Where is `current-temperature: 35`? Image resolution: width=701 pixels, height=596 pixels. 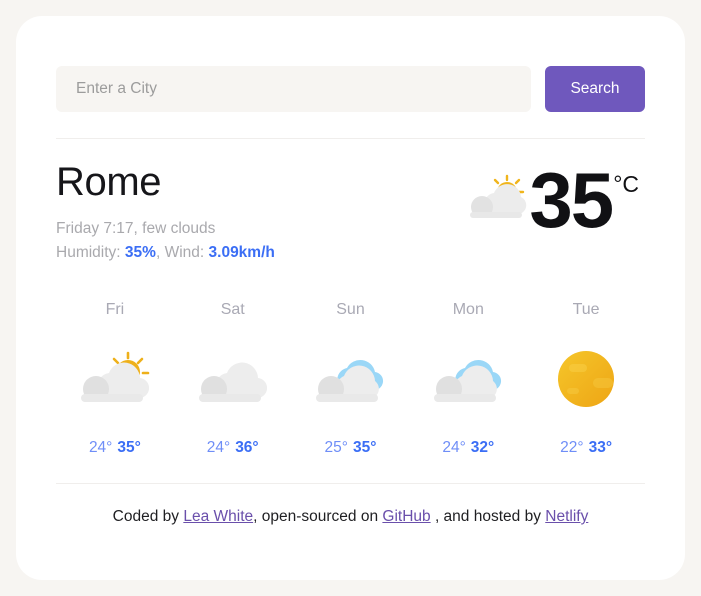
current-temperature: 35 is located at coordinates (571, 200).